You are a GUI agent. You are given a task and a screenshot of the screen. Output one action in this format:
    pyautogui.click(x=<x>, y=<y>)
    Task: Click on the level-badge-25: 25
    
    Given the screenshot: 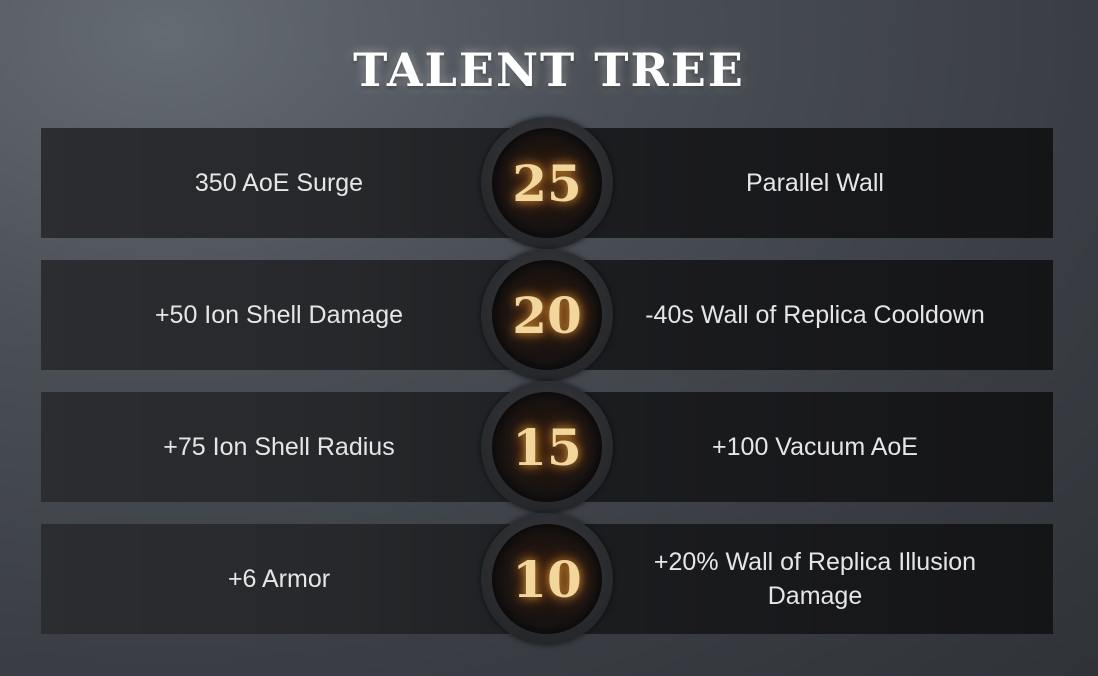 What is the action you would take?
    pyautogui.click(x=547, y=183)
    